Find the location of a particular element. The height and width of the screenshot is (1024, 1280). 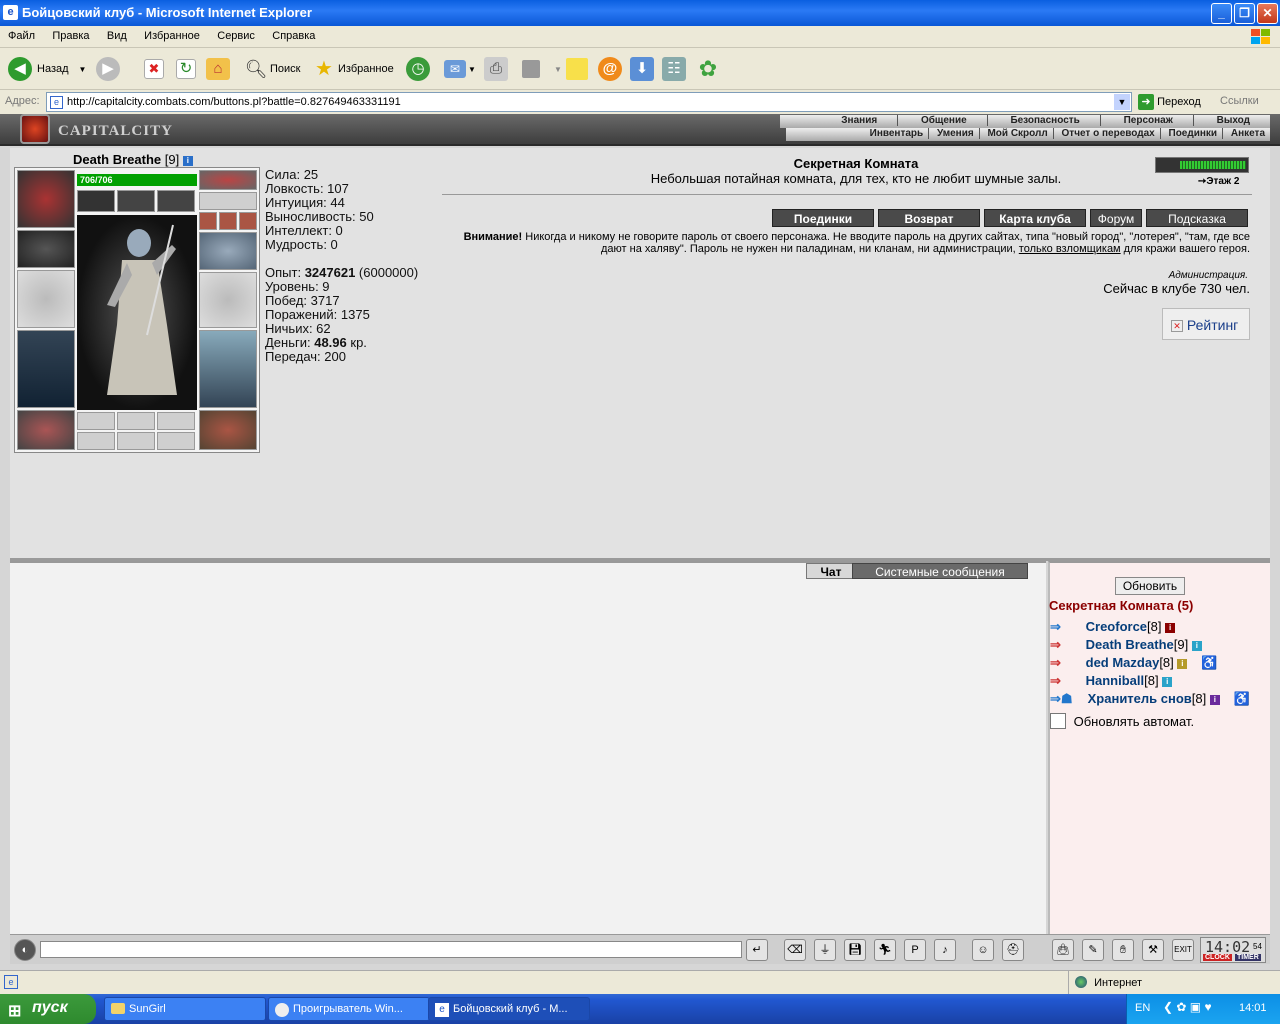

info-icon: i is located at coordinates (187, 161).